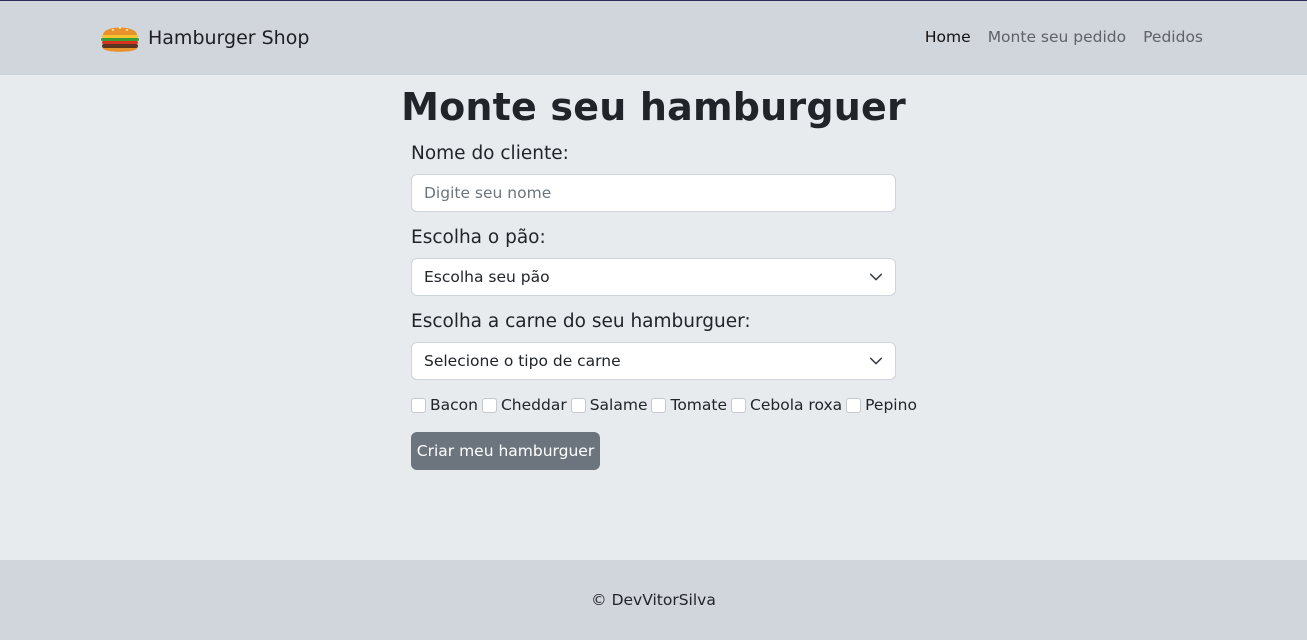  I want to click on extra-cebola-roxa: Cebola roxa, so click(786, 405).